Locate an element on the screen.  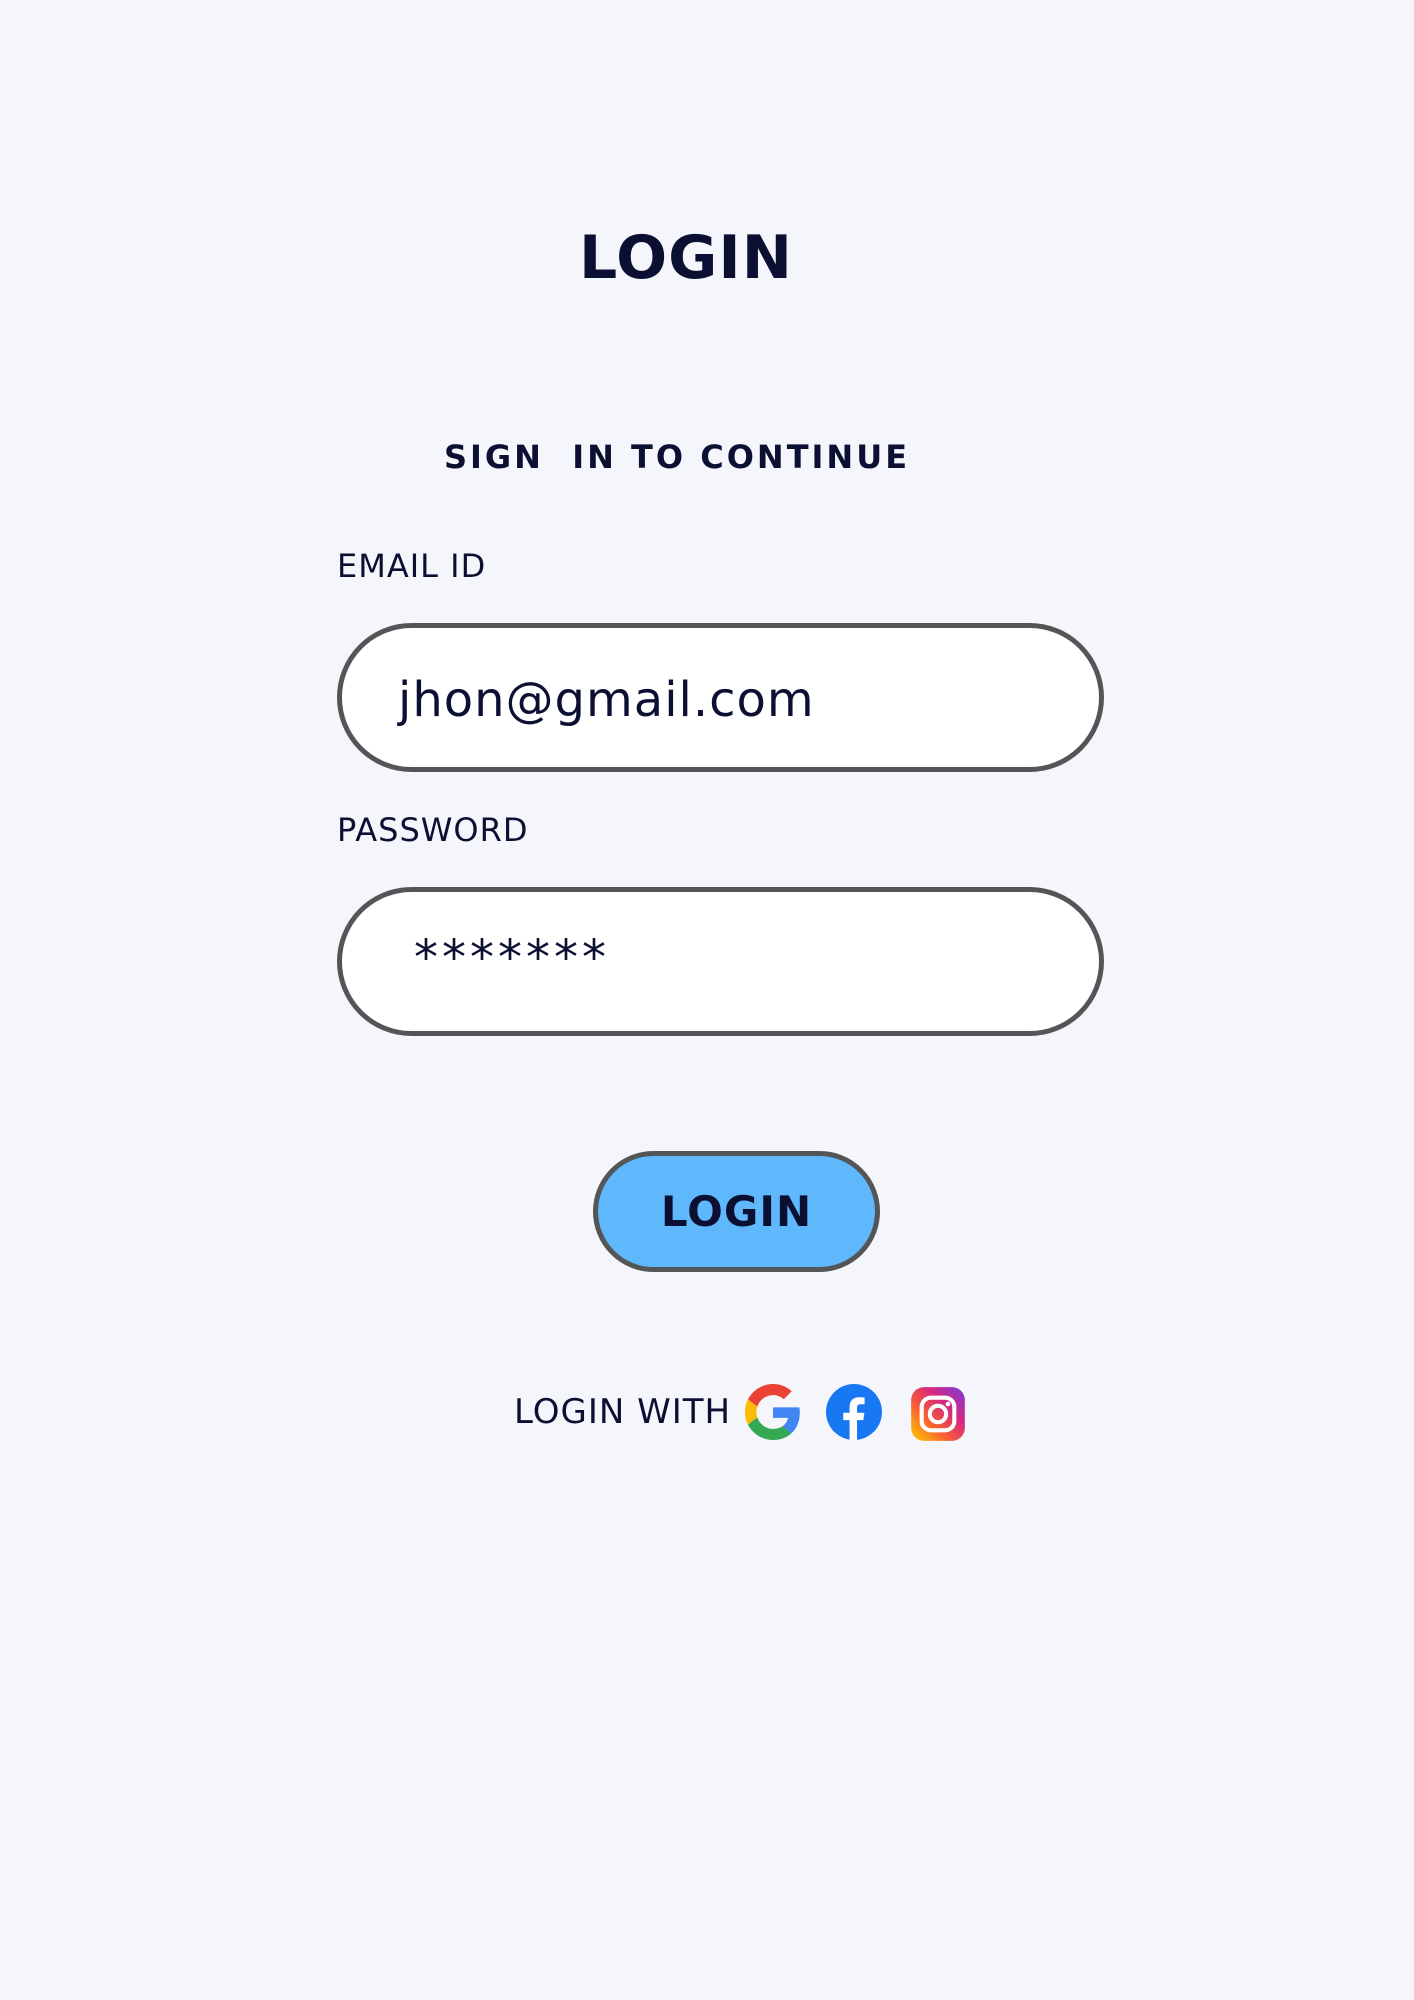
password-label: PASSWORD is located at coordinates (433, 830).